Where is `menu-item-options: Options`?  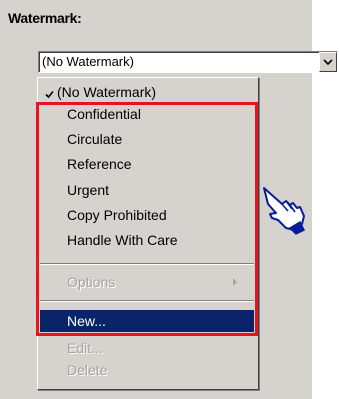 menu-item-options: Options is located at coordinates (91, 282).